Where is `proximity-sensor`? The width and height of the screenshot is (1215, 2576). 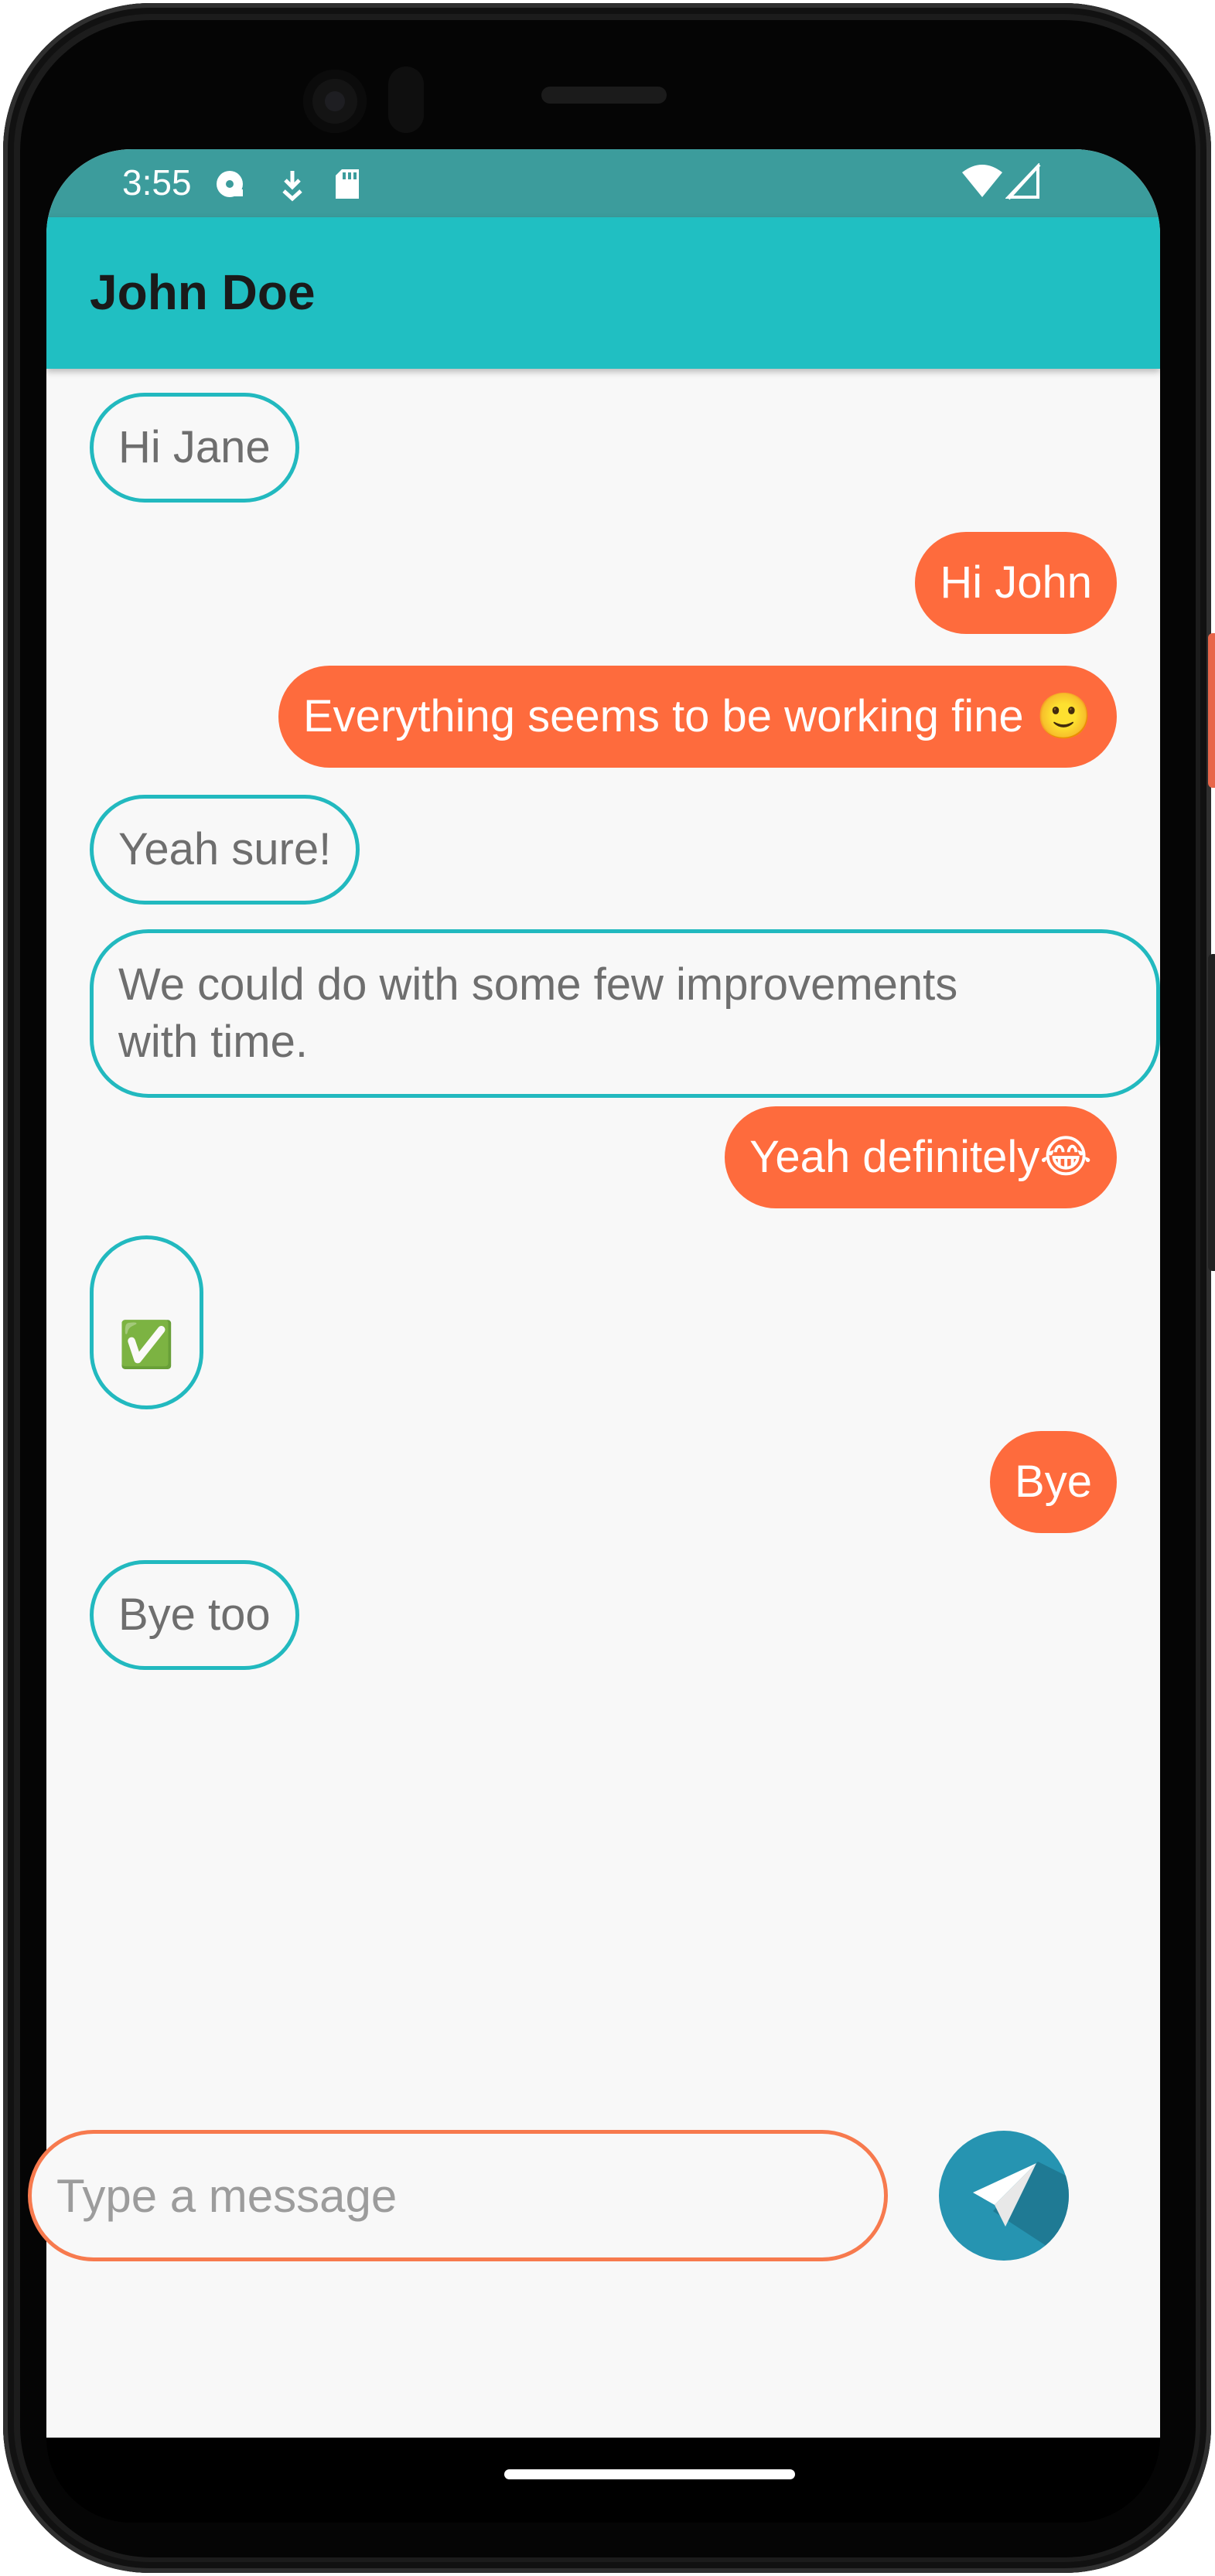
proximity-sensor is located at coordinates (406, 100).